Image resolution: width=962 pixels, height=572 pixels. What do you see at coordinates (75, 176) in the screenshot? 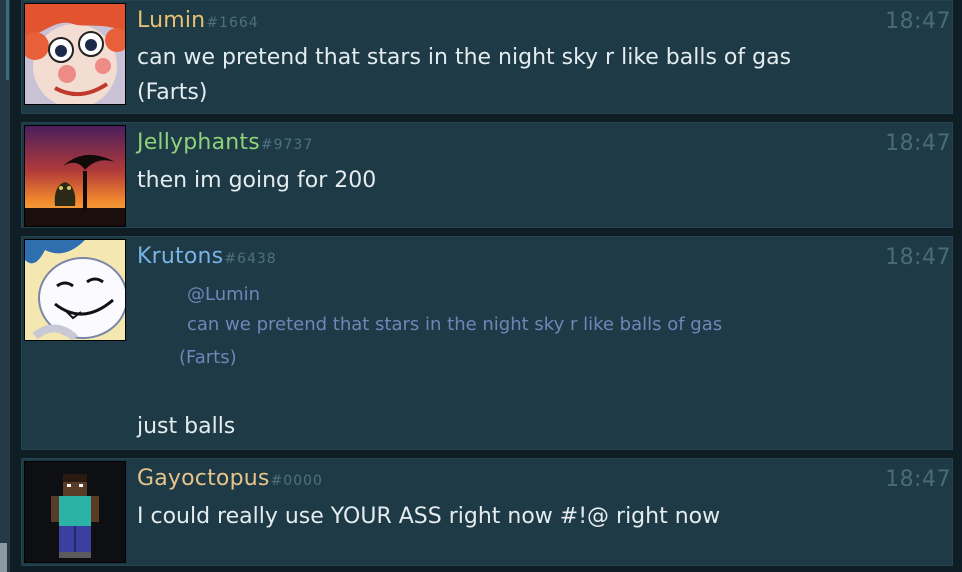
I see `sunset-silhouette-avatar` at bounding box center [75, 176].